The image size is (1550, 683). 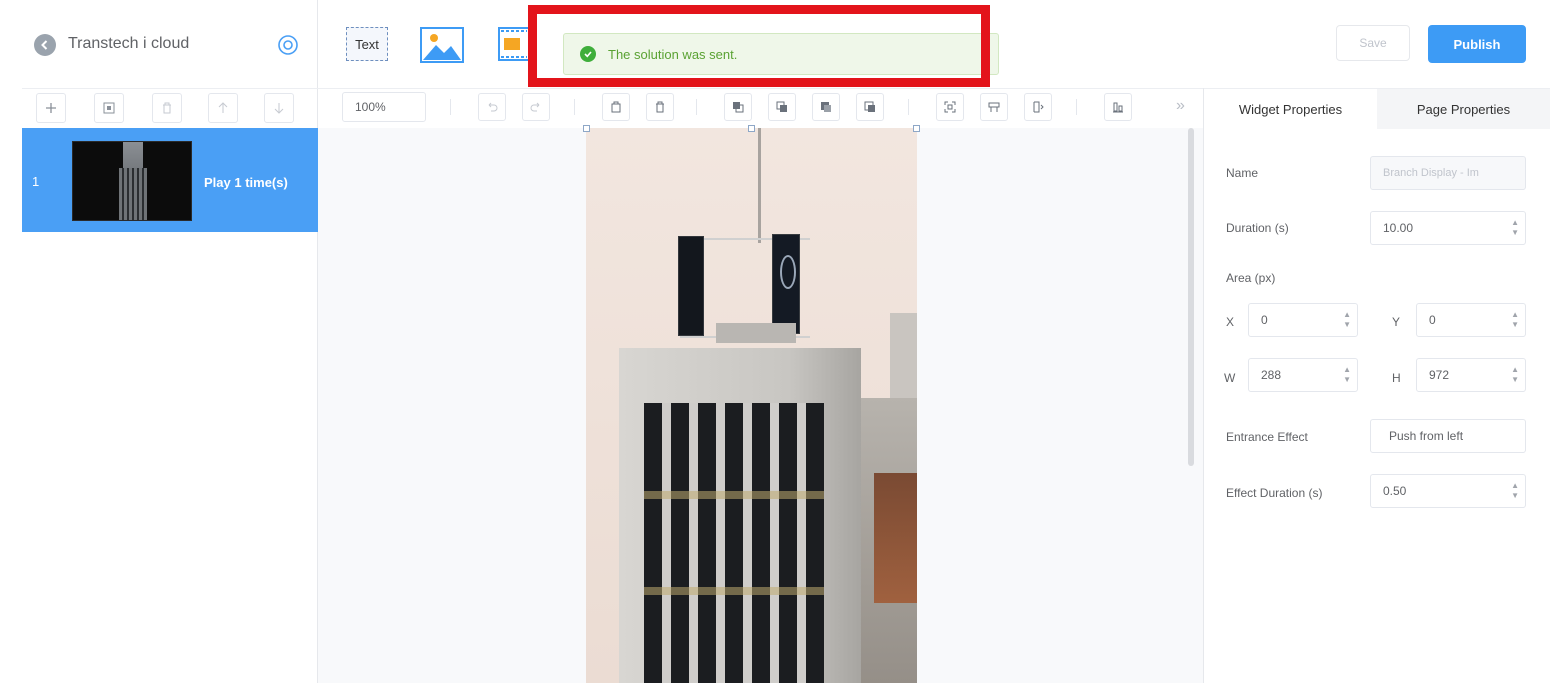 I want to click on fit-canvas-button, so click(x=950, y=107).